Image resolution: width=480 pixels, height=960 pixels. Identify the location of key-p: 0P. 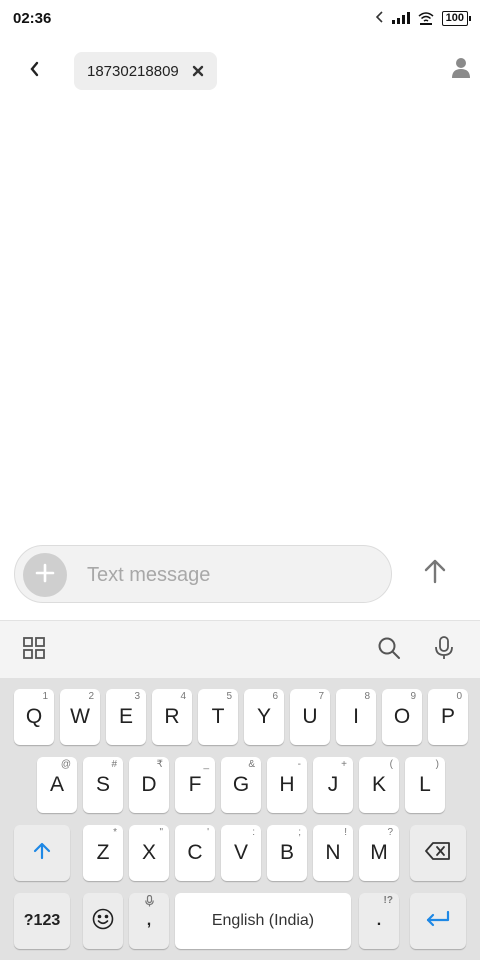
(448, 717).